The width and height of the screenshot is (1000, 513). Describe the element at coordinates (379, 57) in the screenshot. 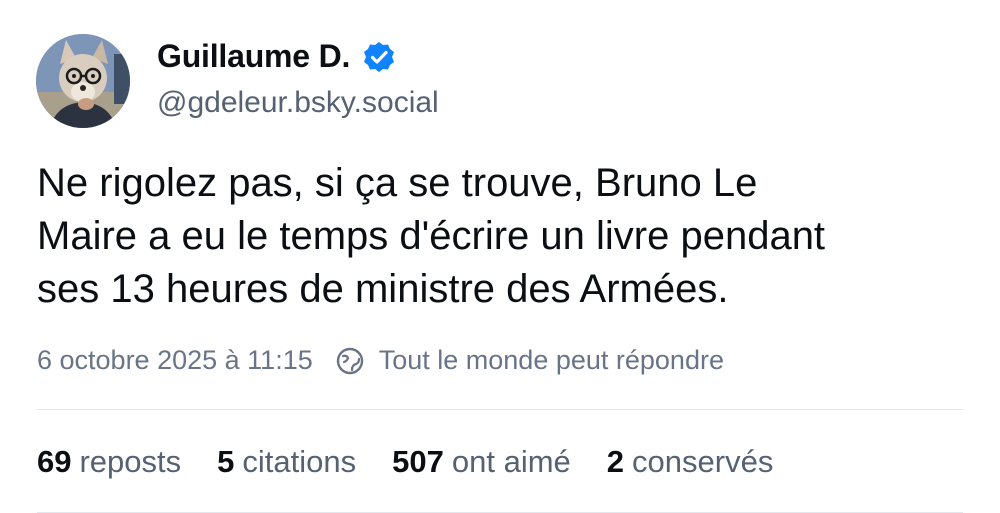

I see `verified-check-icon` at that location.